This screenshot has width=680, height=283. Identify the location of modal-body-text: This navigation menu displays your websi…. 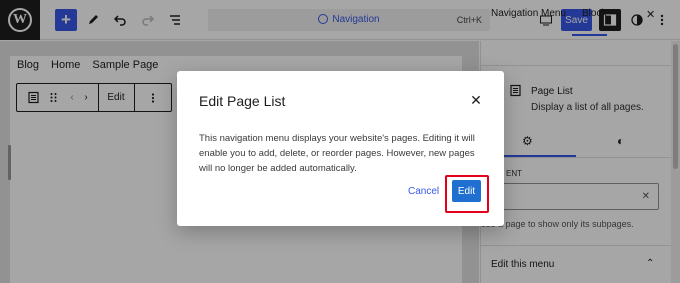
(337, 153).